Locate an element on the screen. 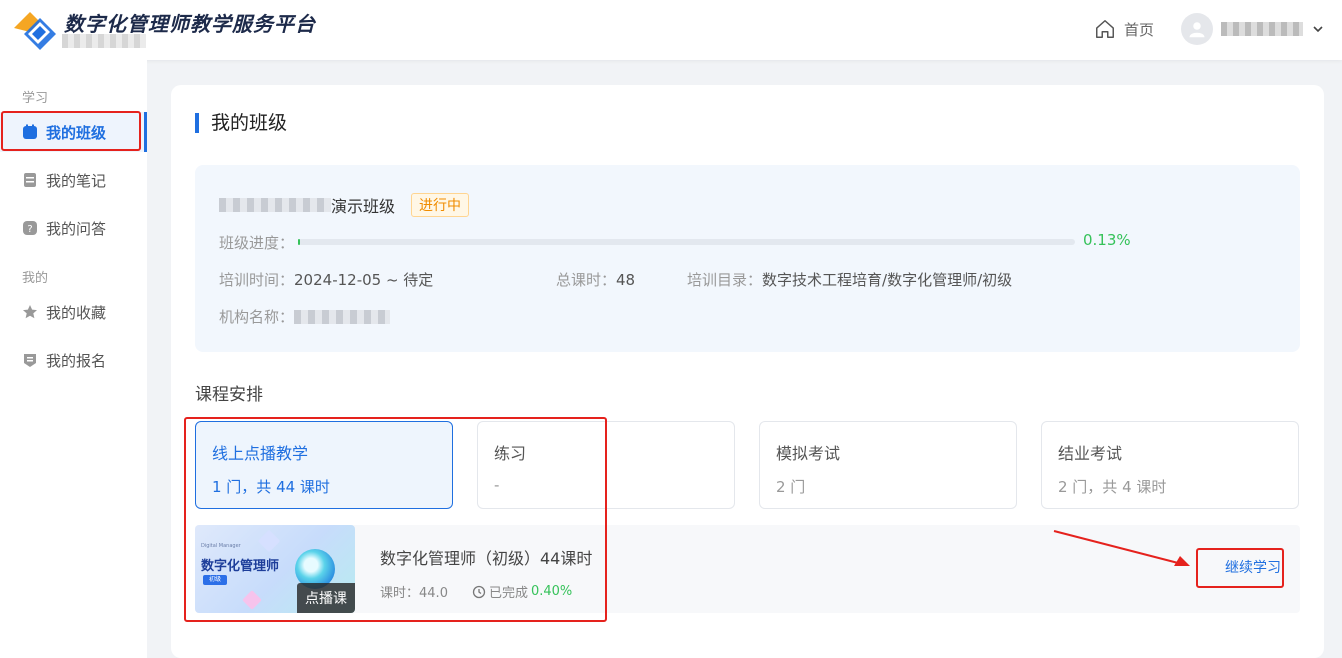  schedule-title: 课程安排 is located at coordinates (229, 395).